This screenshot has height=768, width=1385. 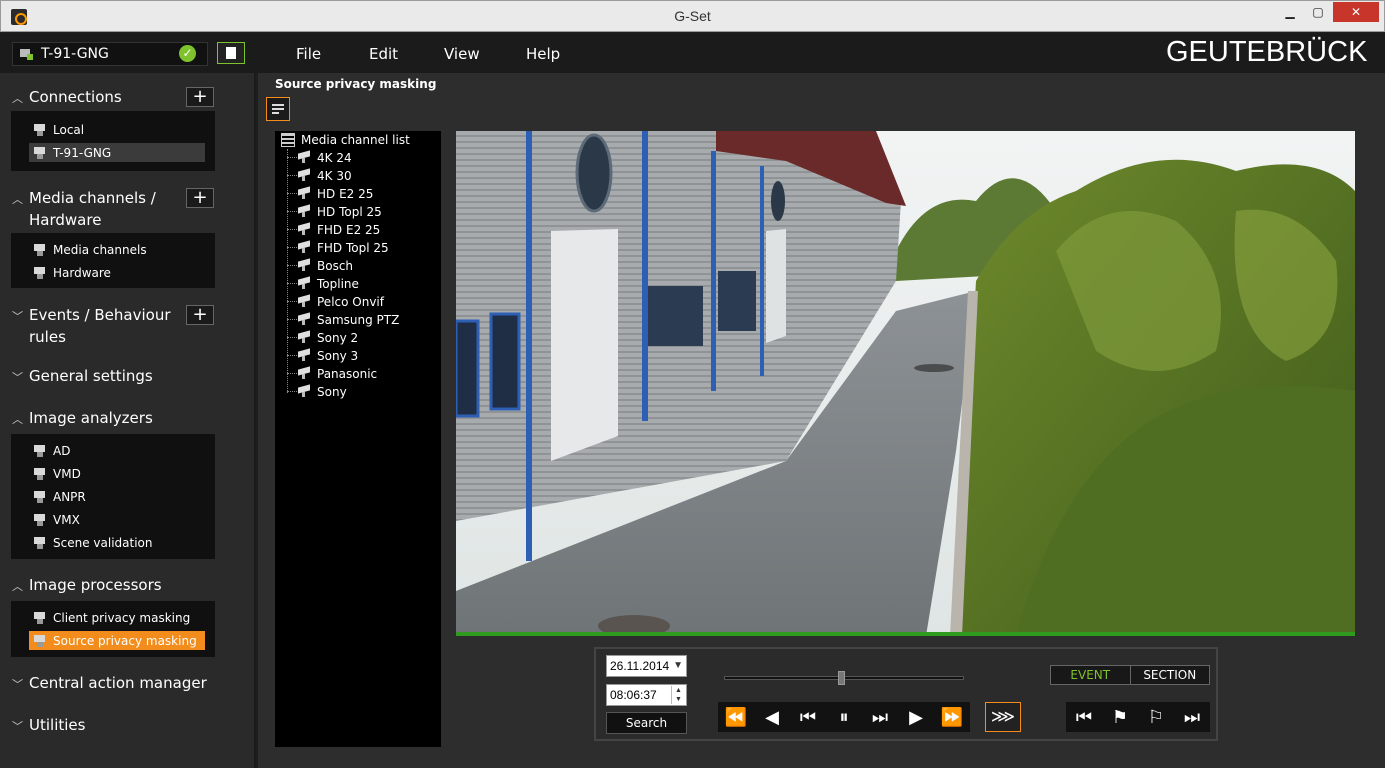 I want to click on time-spinner: ▲ ▼, so click(x=678, y=695).